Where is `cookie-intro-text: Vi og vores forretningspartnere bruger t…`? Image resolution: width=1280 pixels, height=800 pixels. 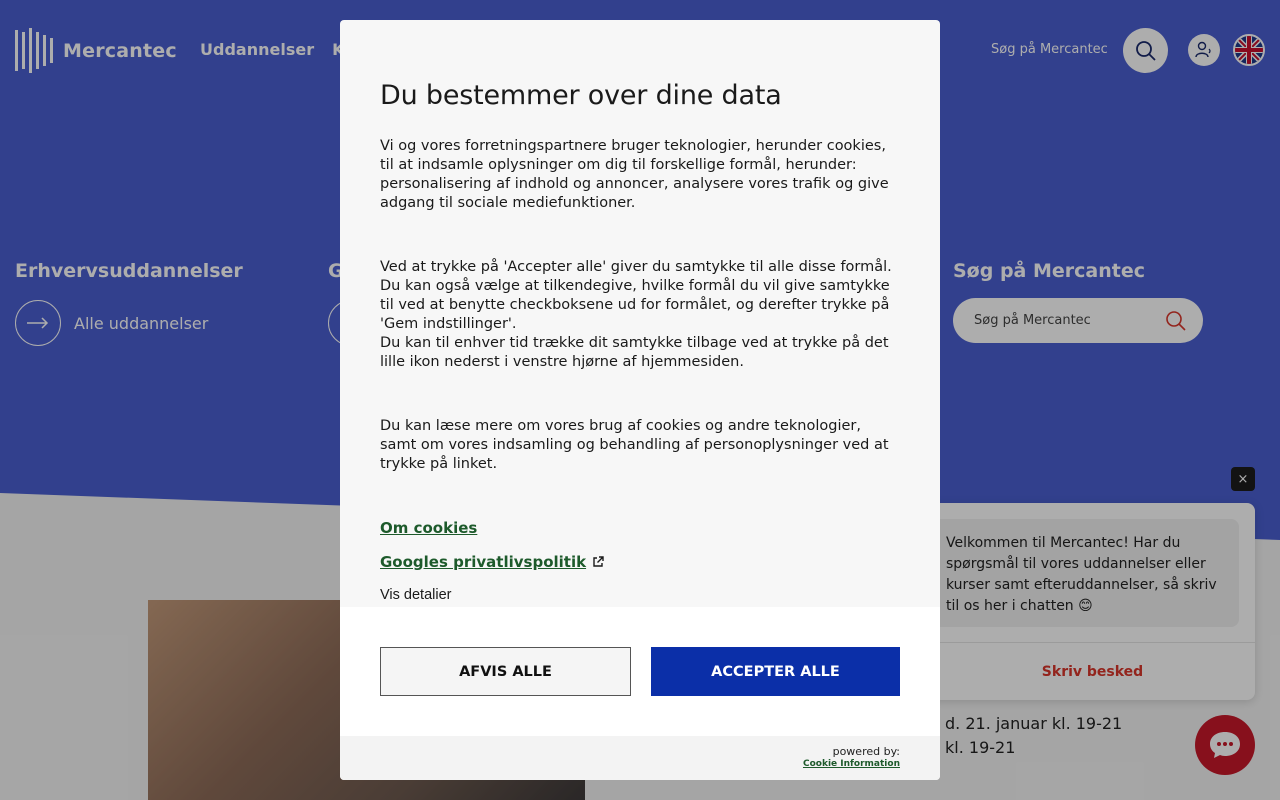
cookie-intro-text: Vi og vores forretningspartnere bruger t… is located at coordinates (634, 174).